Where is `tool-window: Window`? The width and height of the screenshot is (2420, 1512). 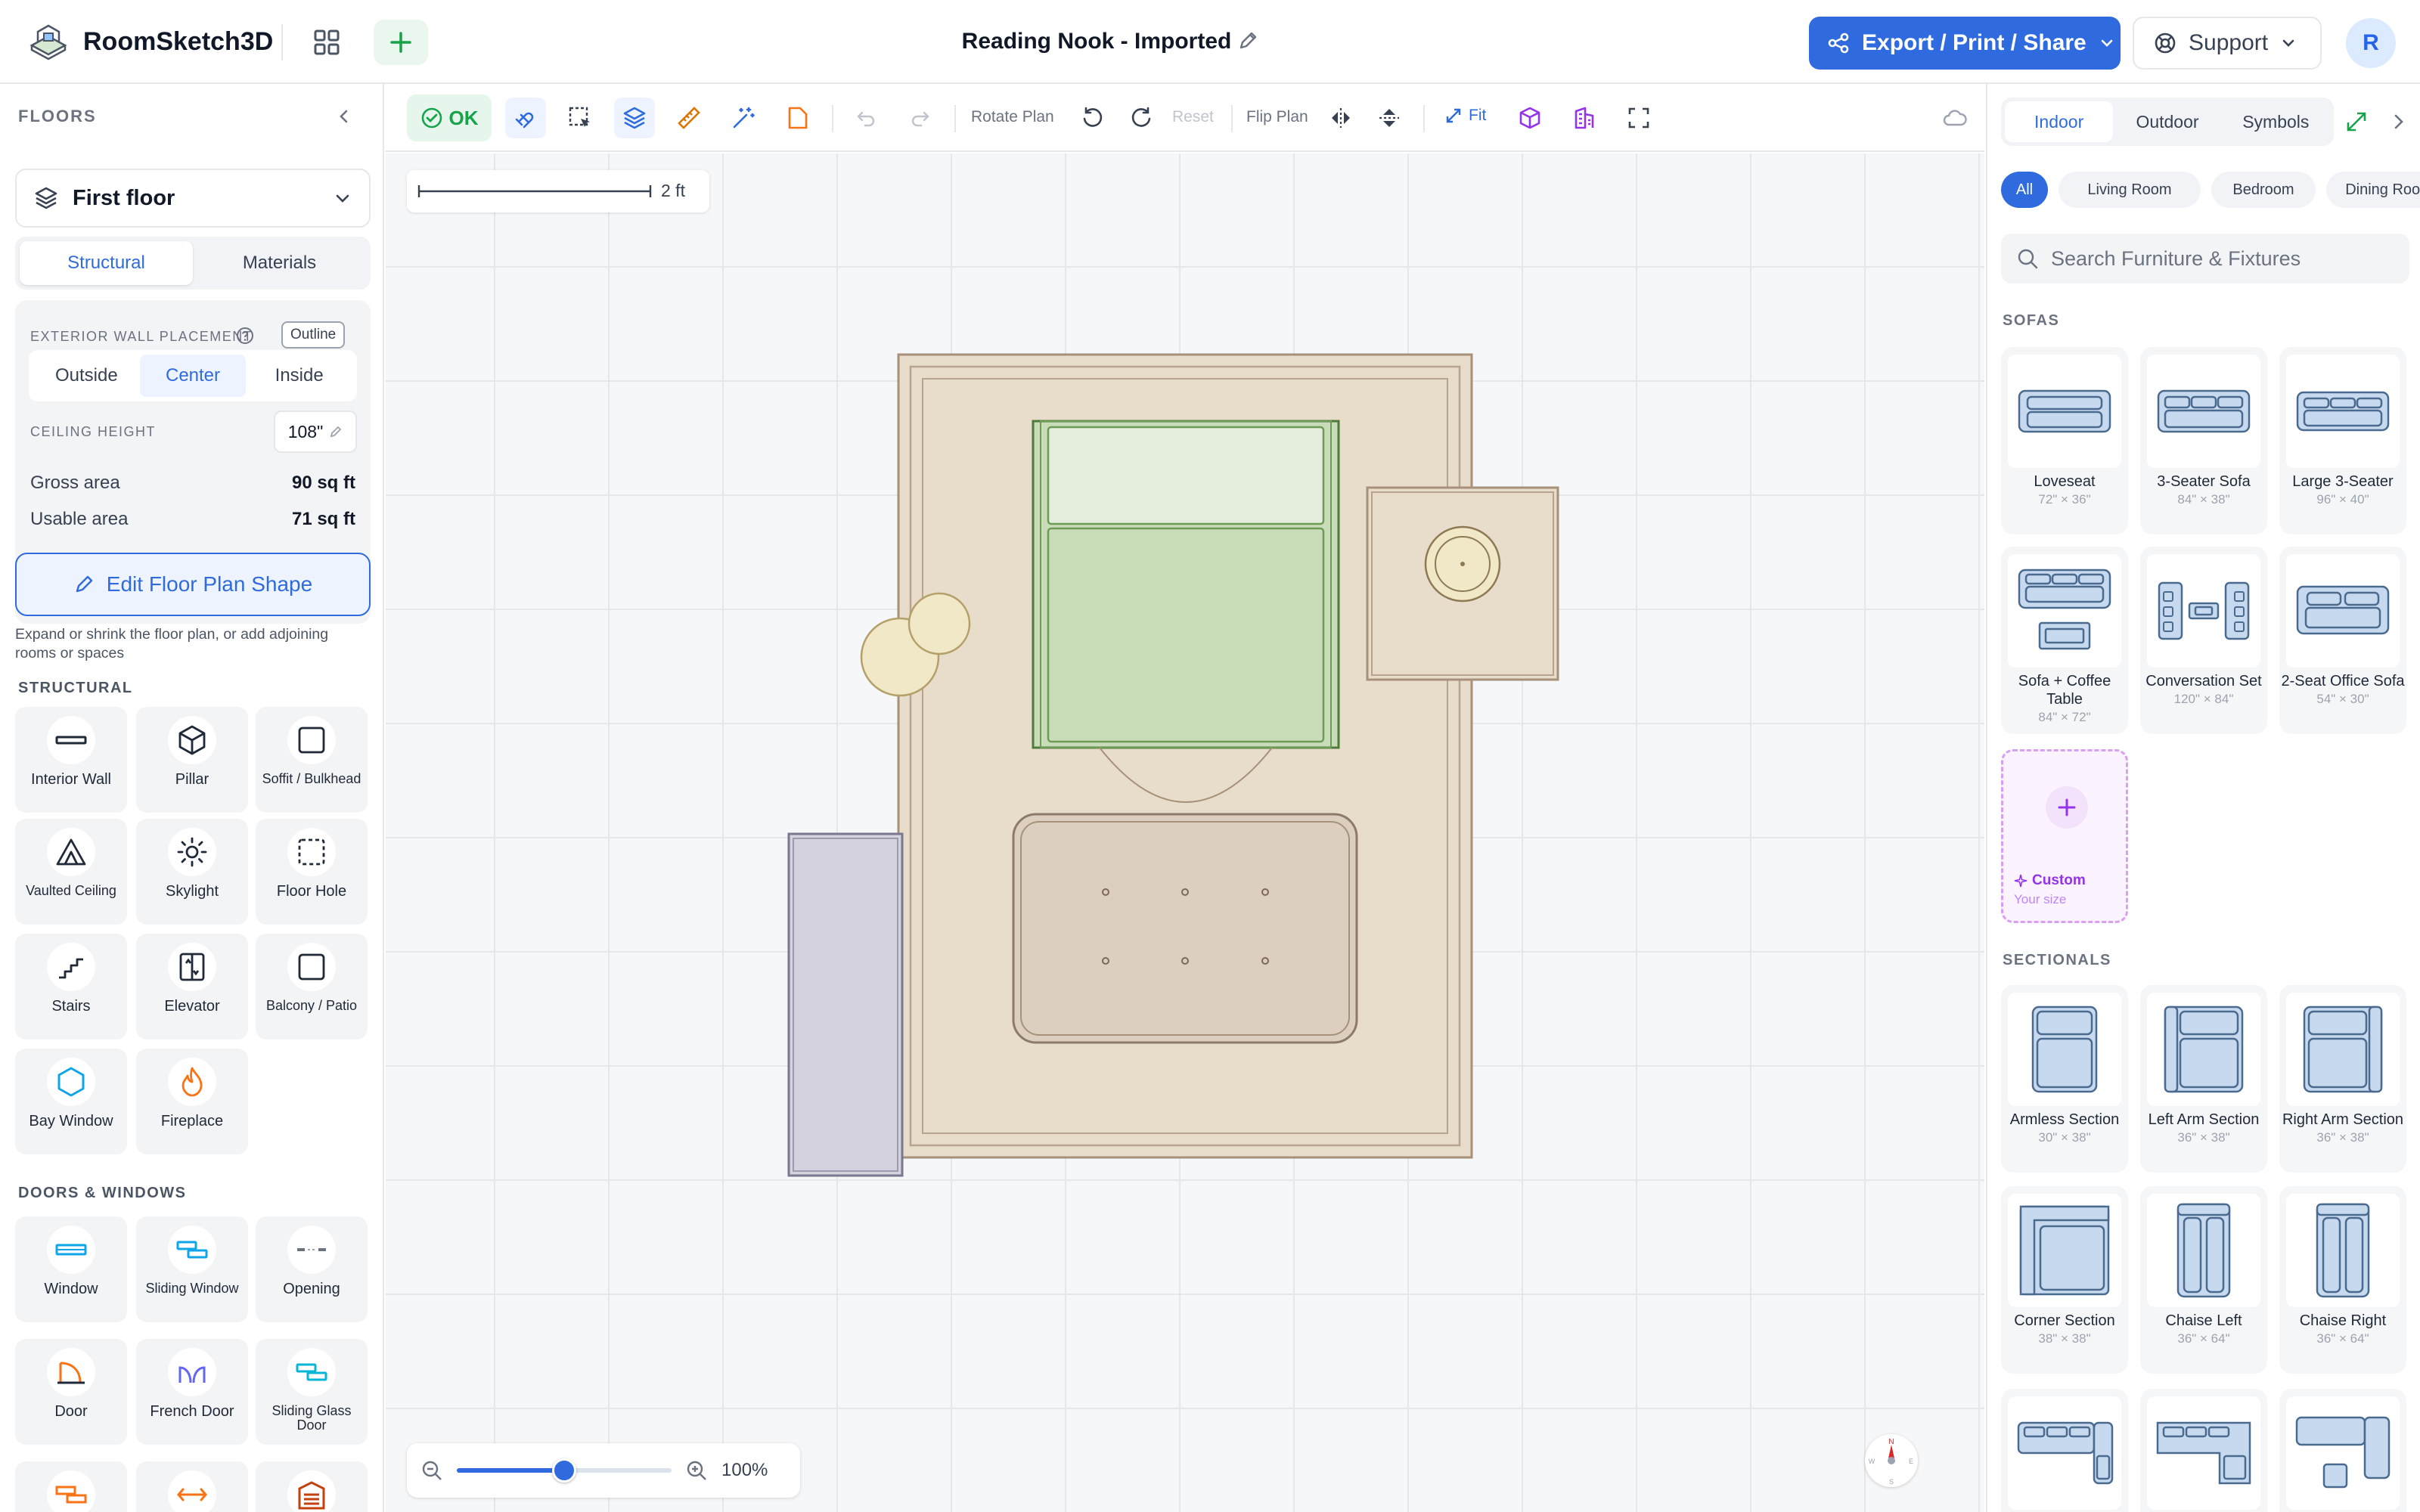
tool-window: Window is located at coordinates (71, 1269).